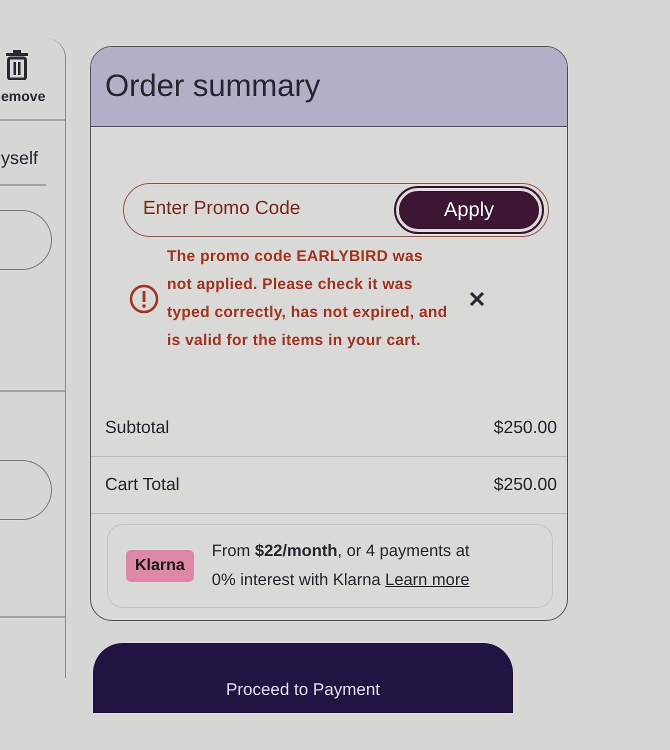 This screenshot has width=670, height=750. I want to click on name-text: yself, so click(20, 158).